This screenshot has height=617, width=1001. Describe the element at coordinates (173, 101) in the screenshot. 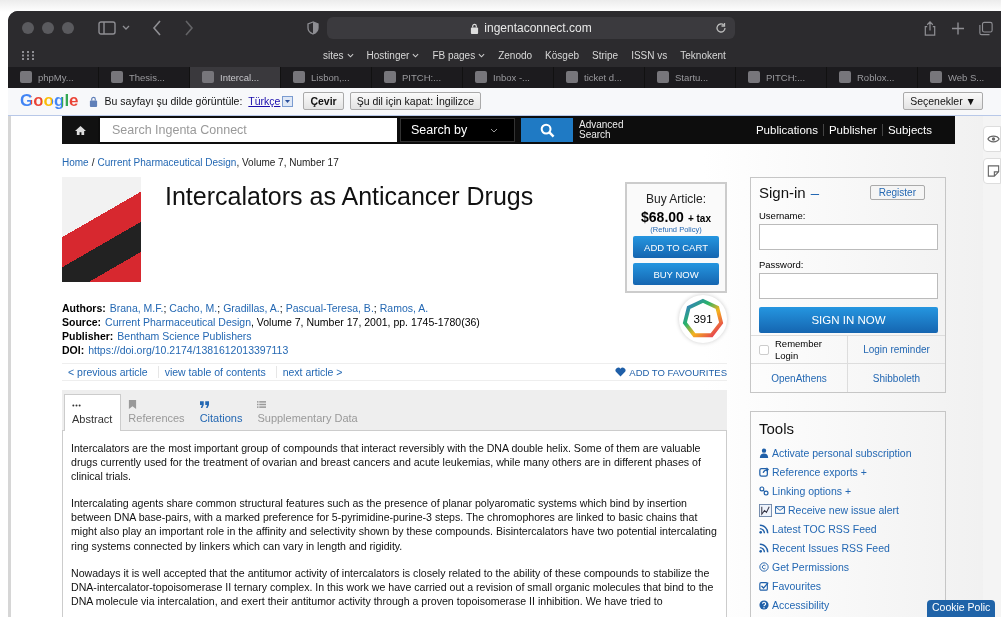

I see `translate-prompt: Bu sayfayı şu dilde görüntüle:` at that location.